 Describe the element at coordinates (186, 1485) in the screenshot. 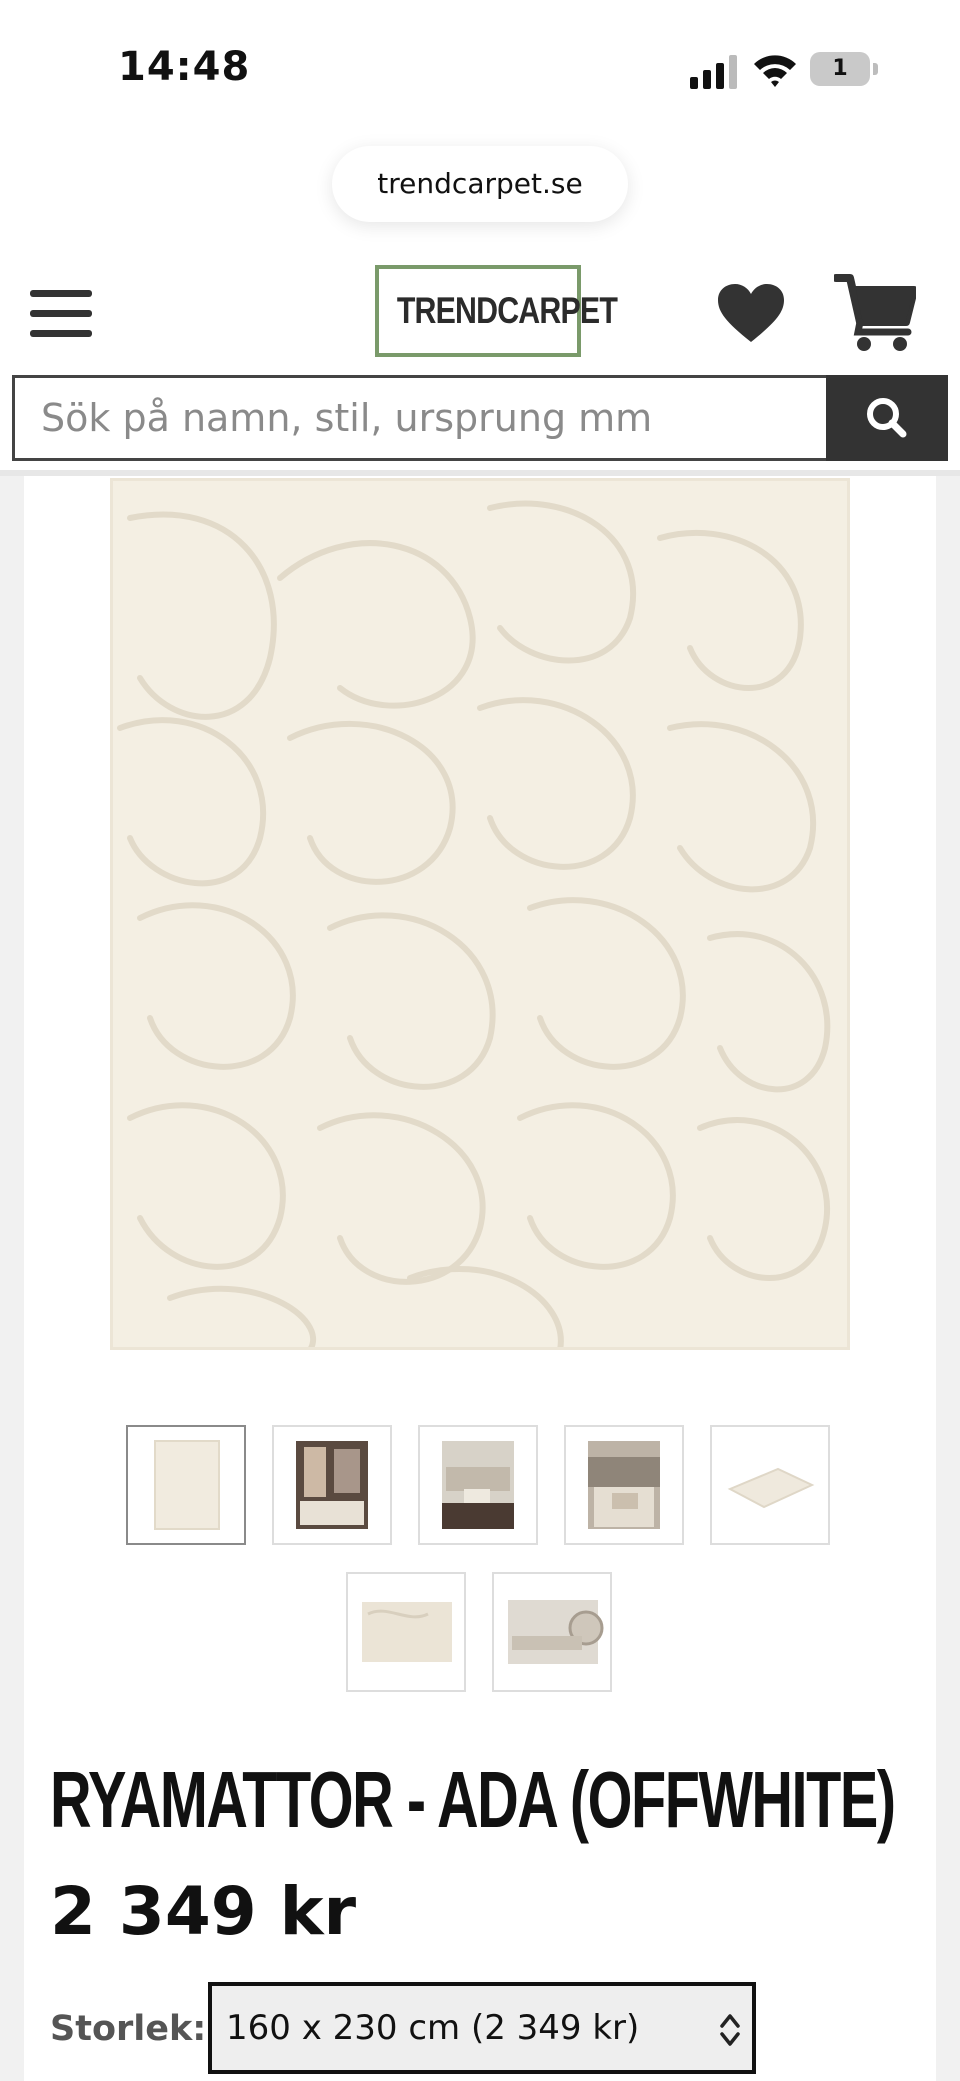

I see `thumb-rug-front` at that location.